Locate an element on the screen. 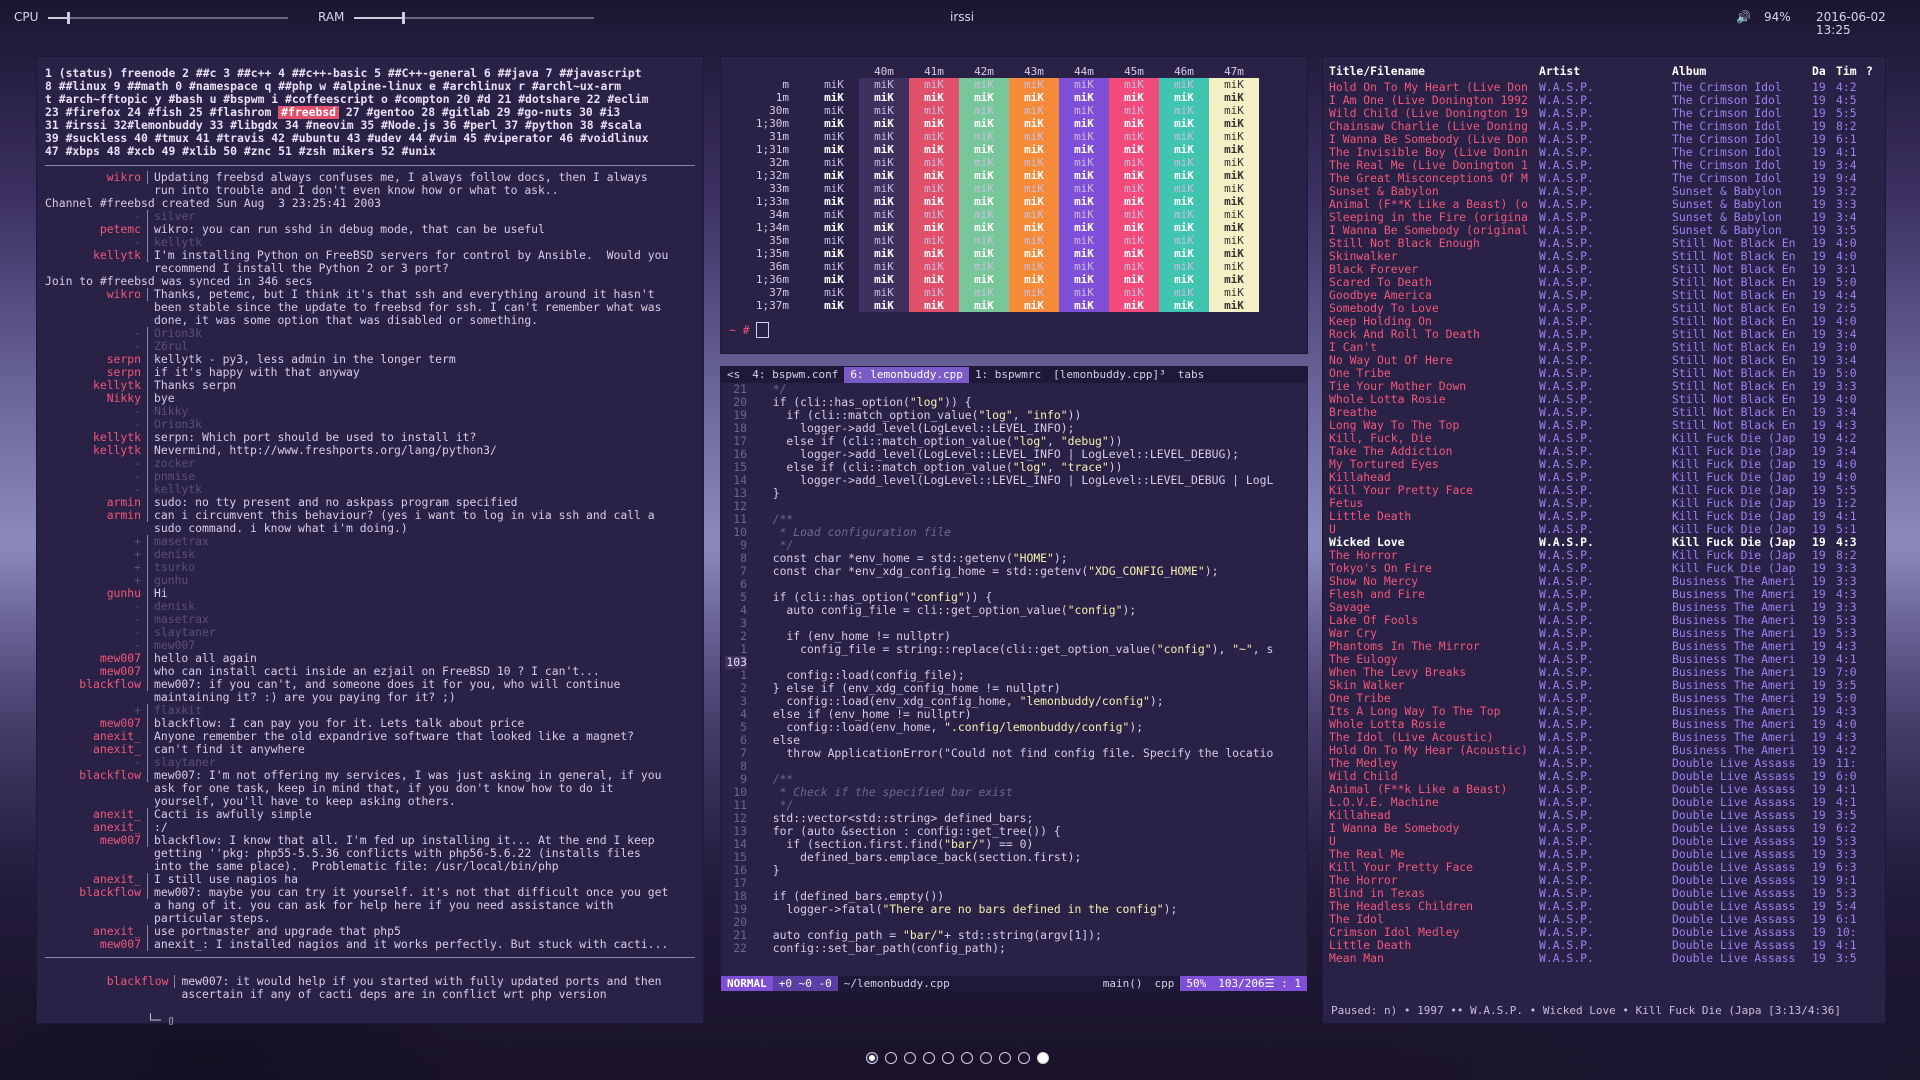  message-nick: serpn is located at coordinates (96, 359).